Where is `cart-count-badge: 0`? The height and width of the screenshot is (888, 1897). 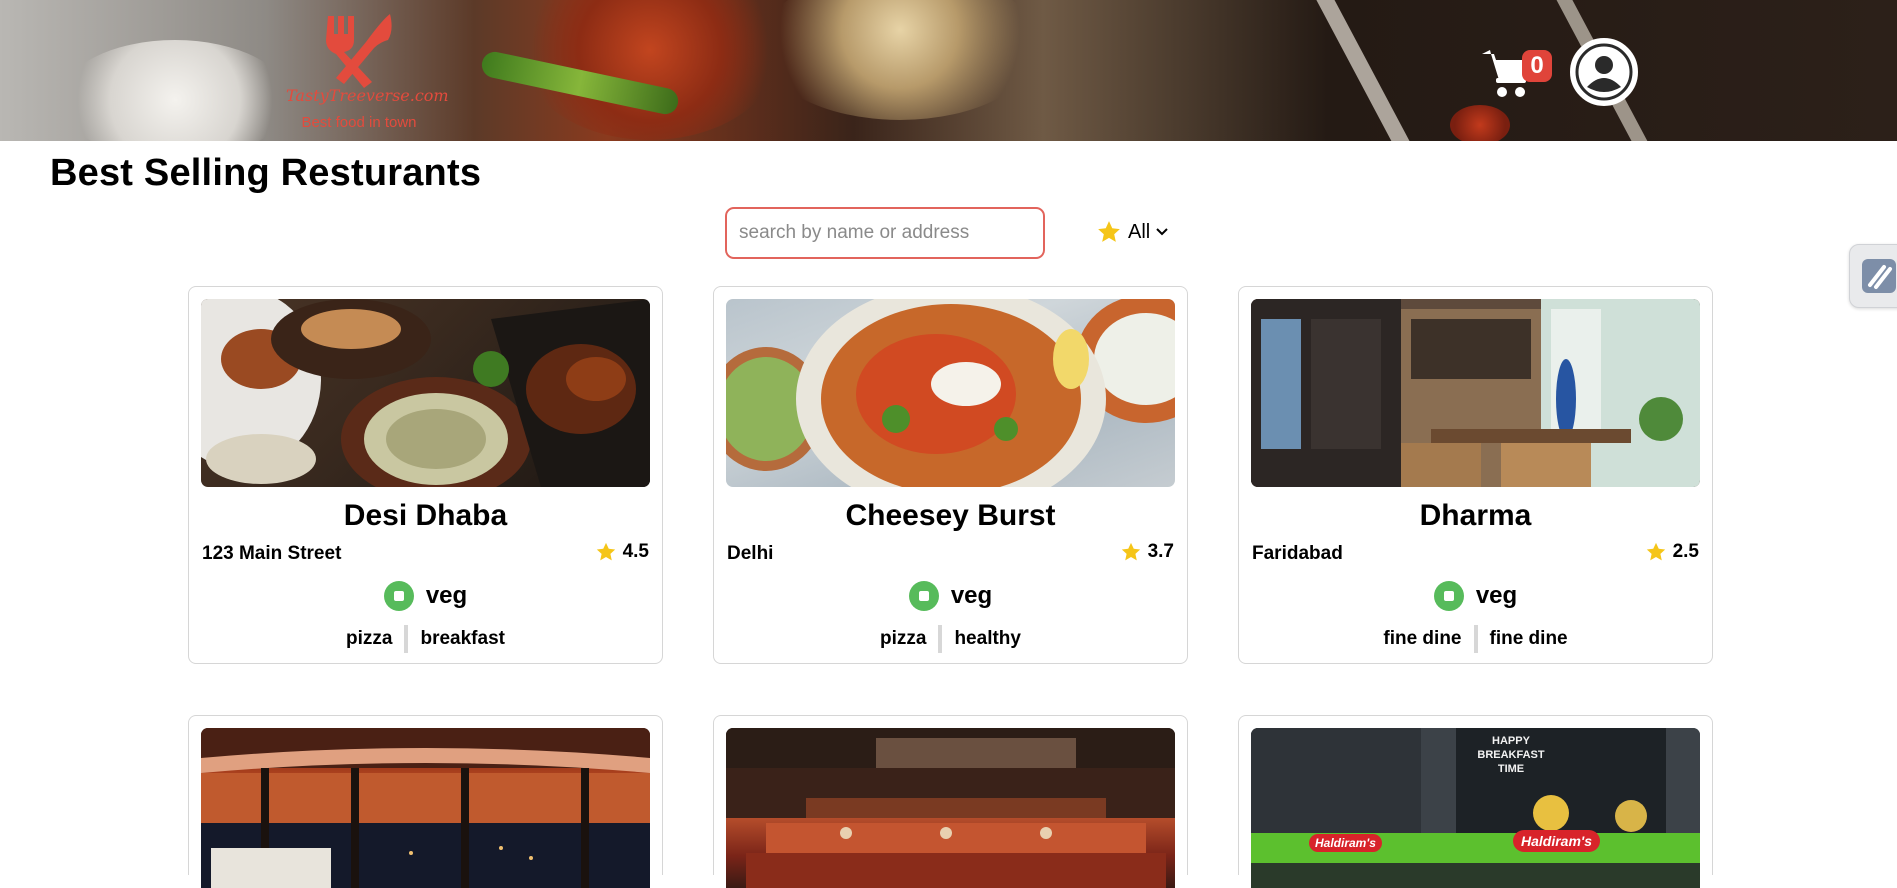 cart-count-badge: 0 is located at coordinates (1537, 66).